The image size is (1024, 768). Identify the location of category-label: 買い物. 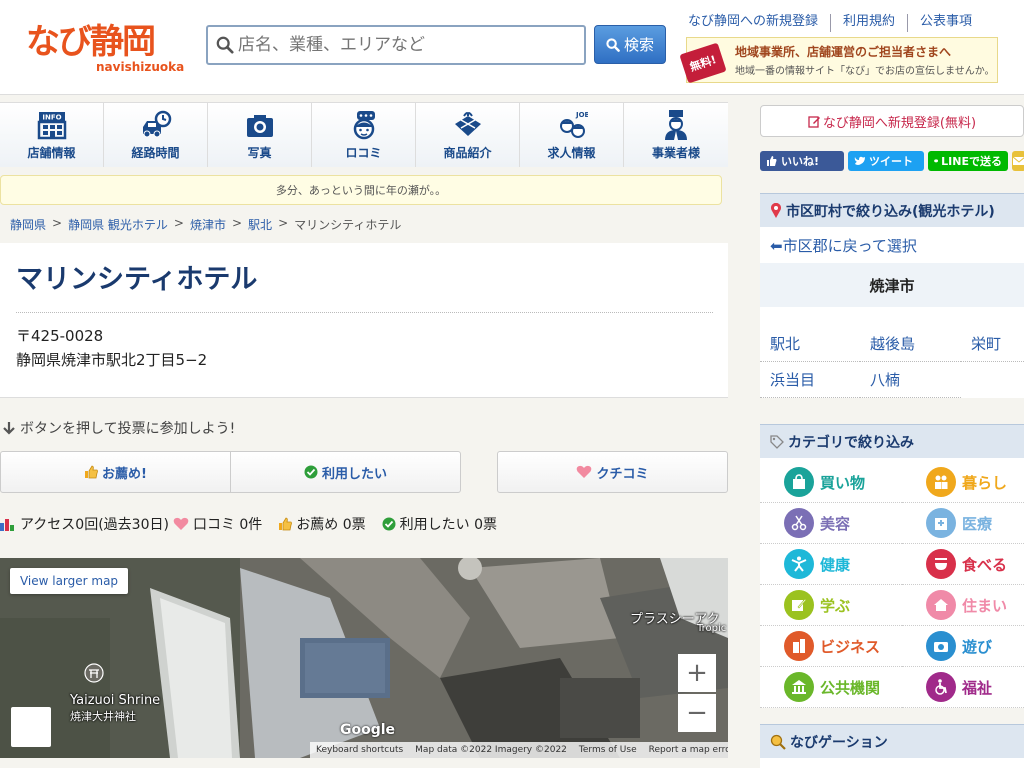
(843, 482).